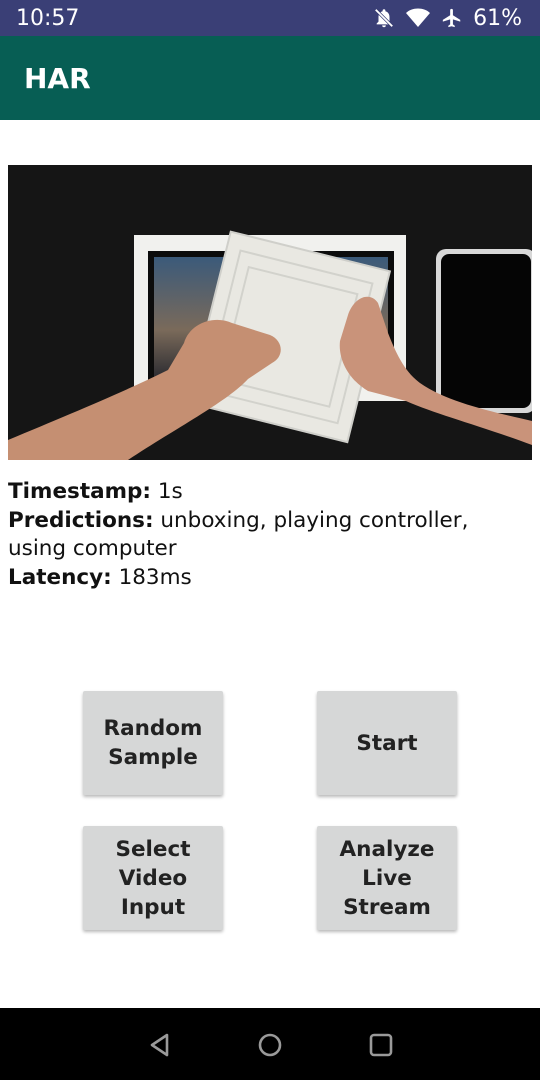 This screenshot has width=540, height=1080. I want to click on analyze-live-stream-button: Analyze Live Stream, so click(387, 878).